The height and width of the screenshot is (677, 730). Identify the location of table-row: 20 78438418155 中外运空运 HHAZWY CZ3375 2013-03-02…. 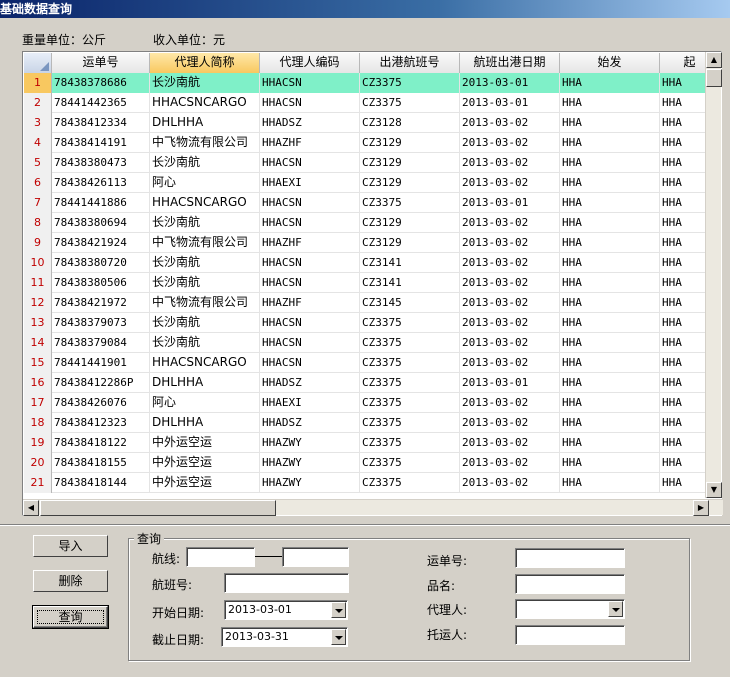
(367, 463).